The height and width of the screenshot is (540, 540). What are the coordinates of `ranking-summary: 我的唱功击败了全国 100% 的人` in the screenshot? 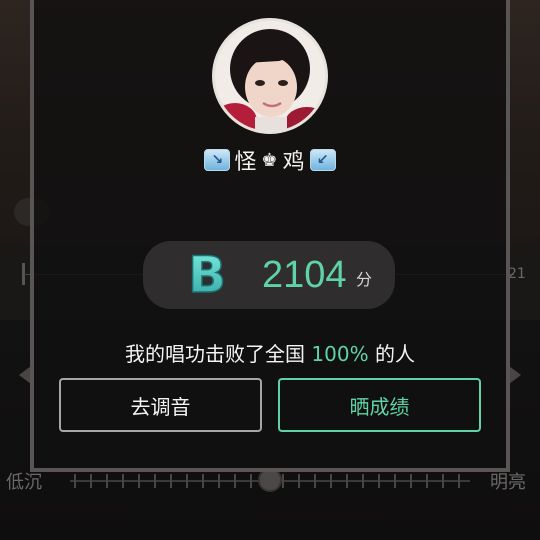 It's located at (270, 352).